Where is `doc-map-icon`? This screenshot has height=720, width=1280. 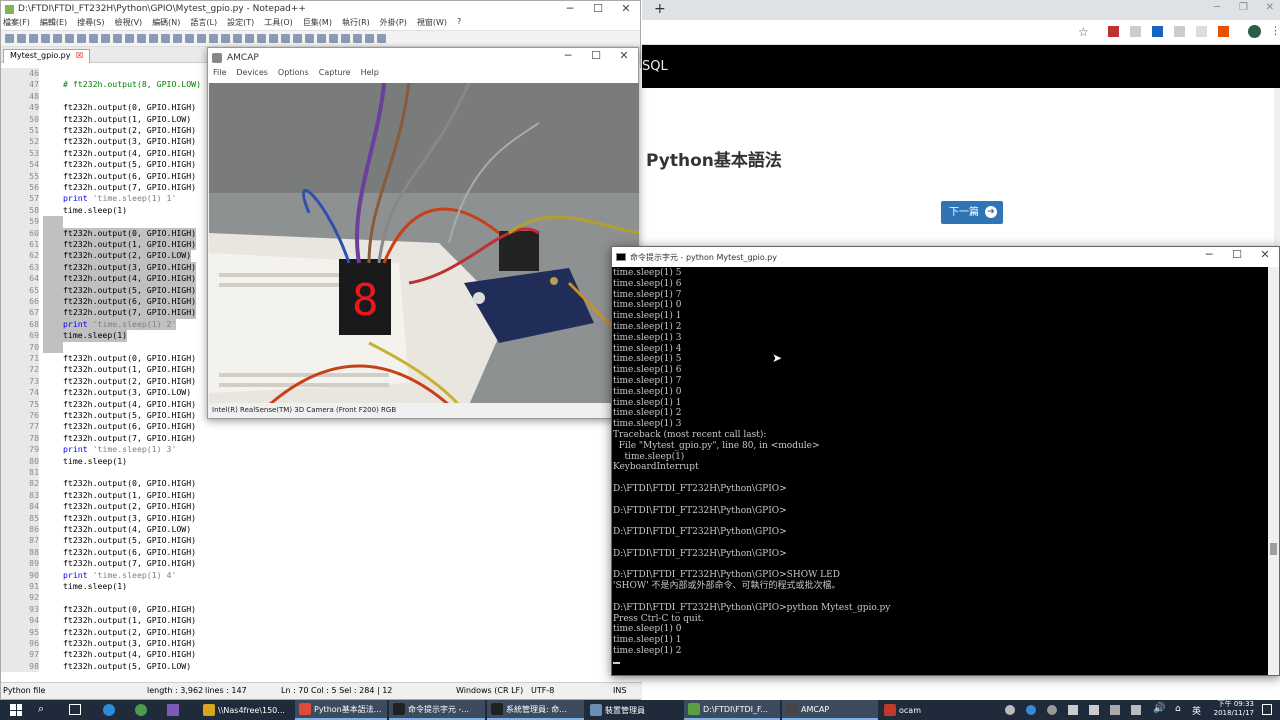
doc-map-icon is located at coordinates (273, 38).